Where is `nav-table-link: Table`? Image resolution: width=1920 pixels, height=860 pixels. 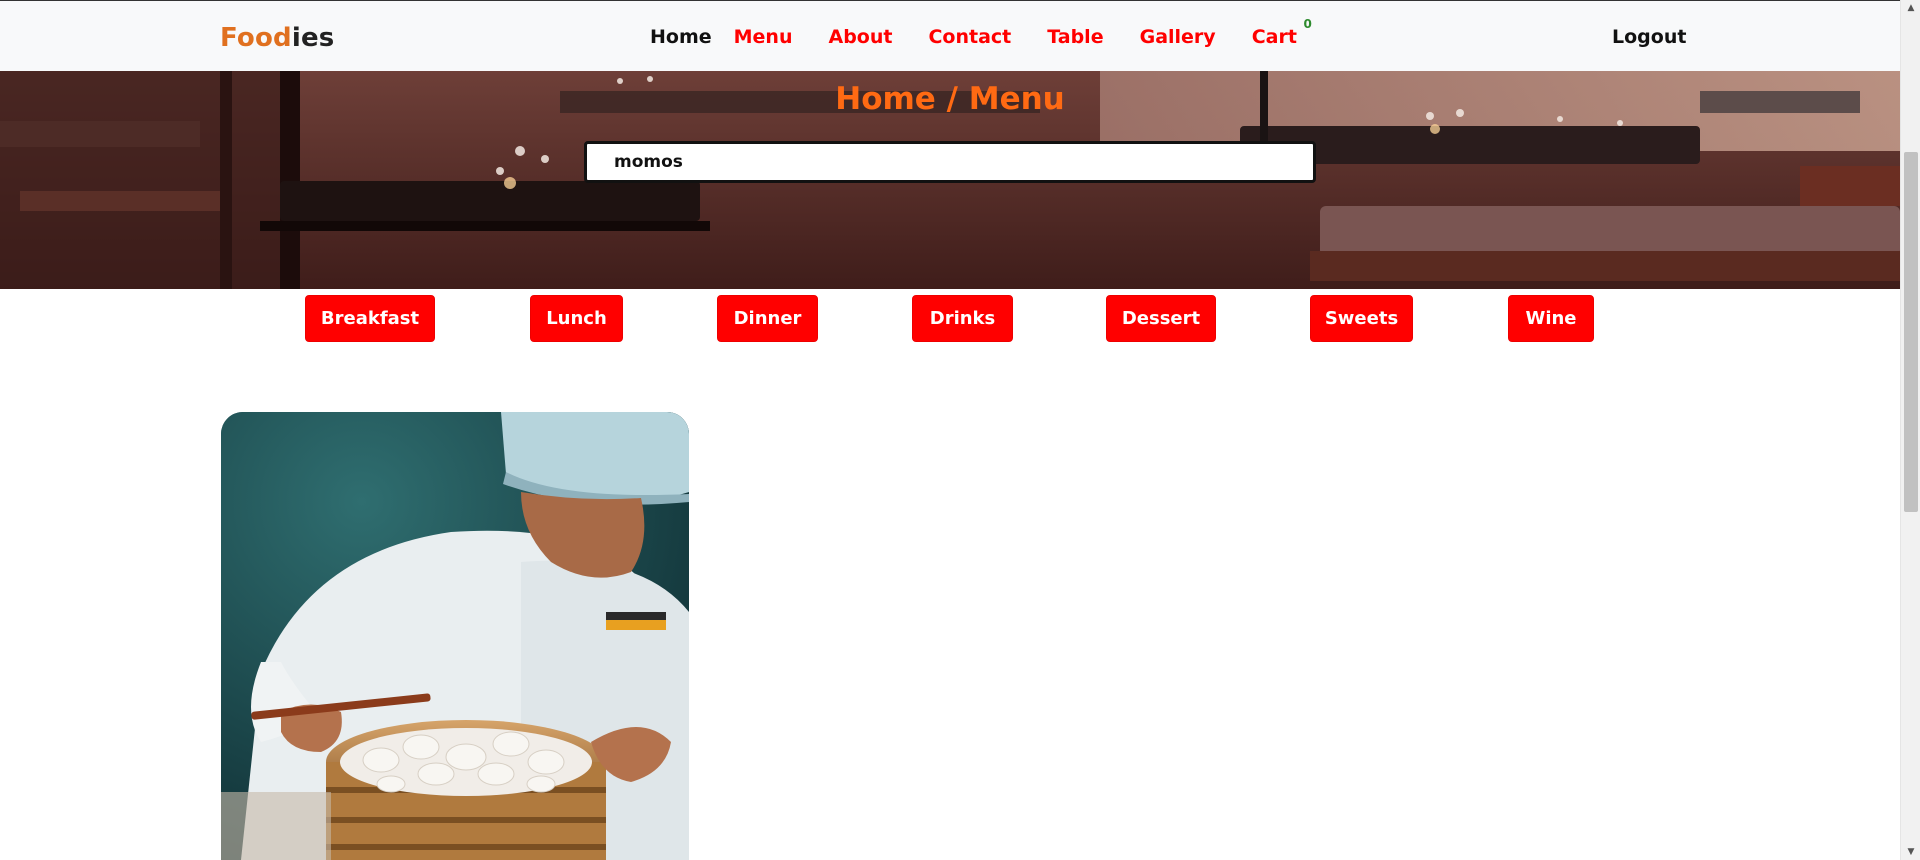
nav-table-link: Table is located at coordinates (1075, 37).